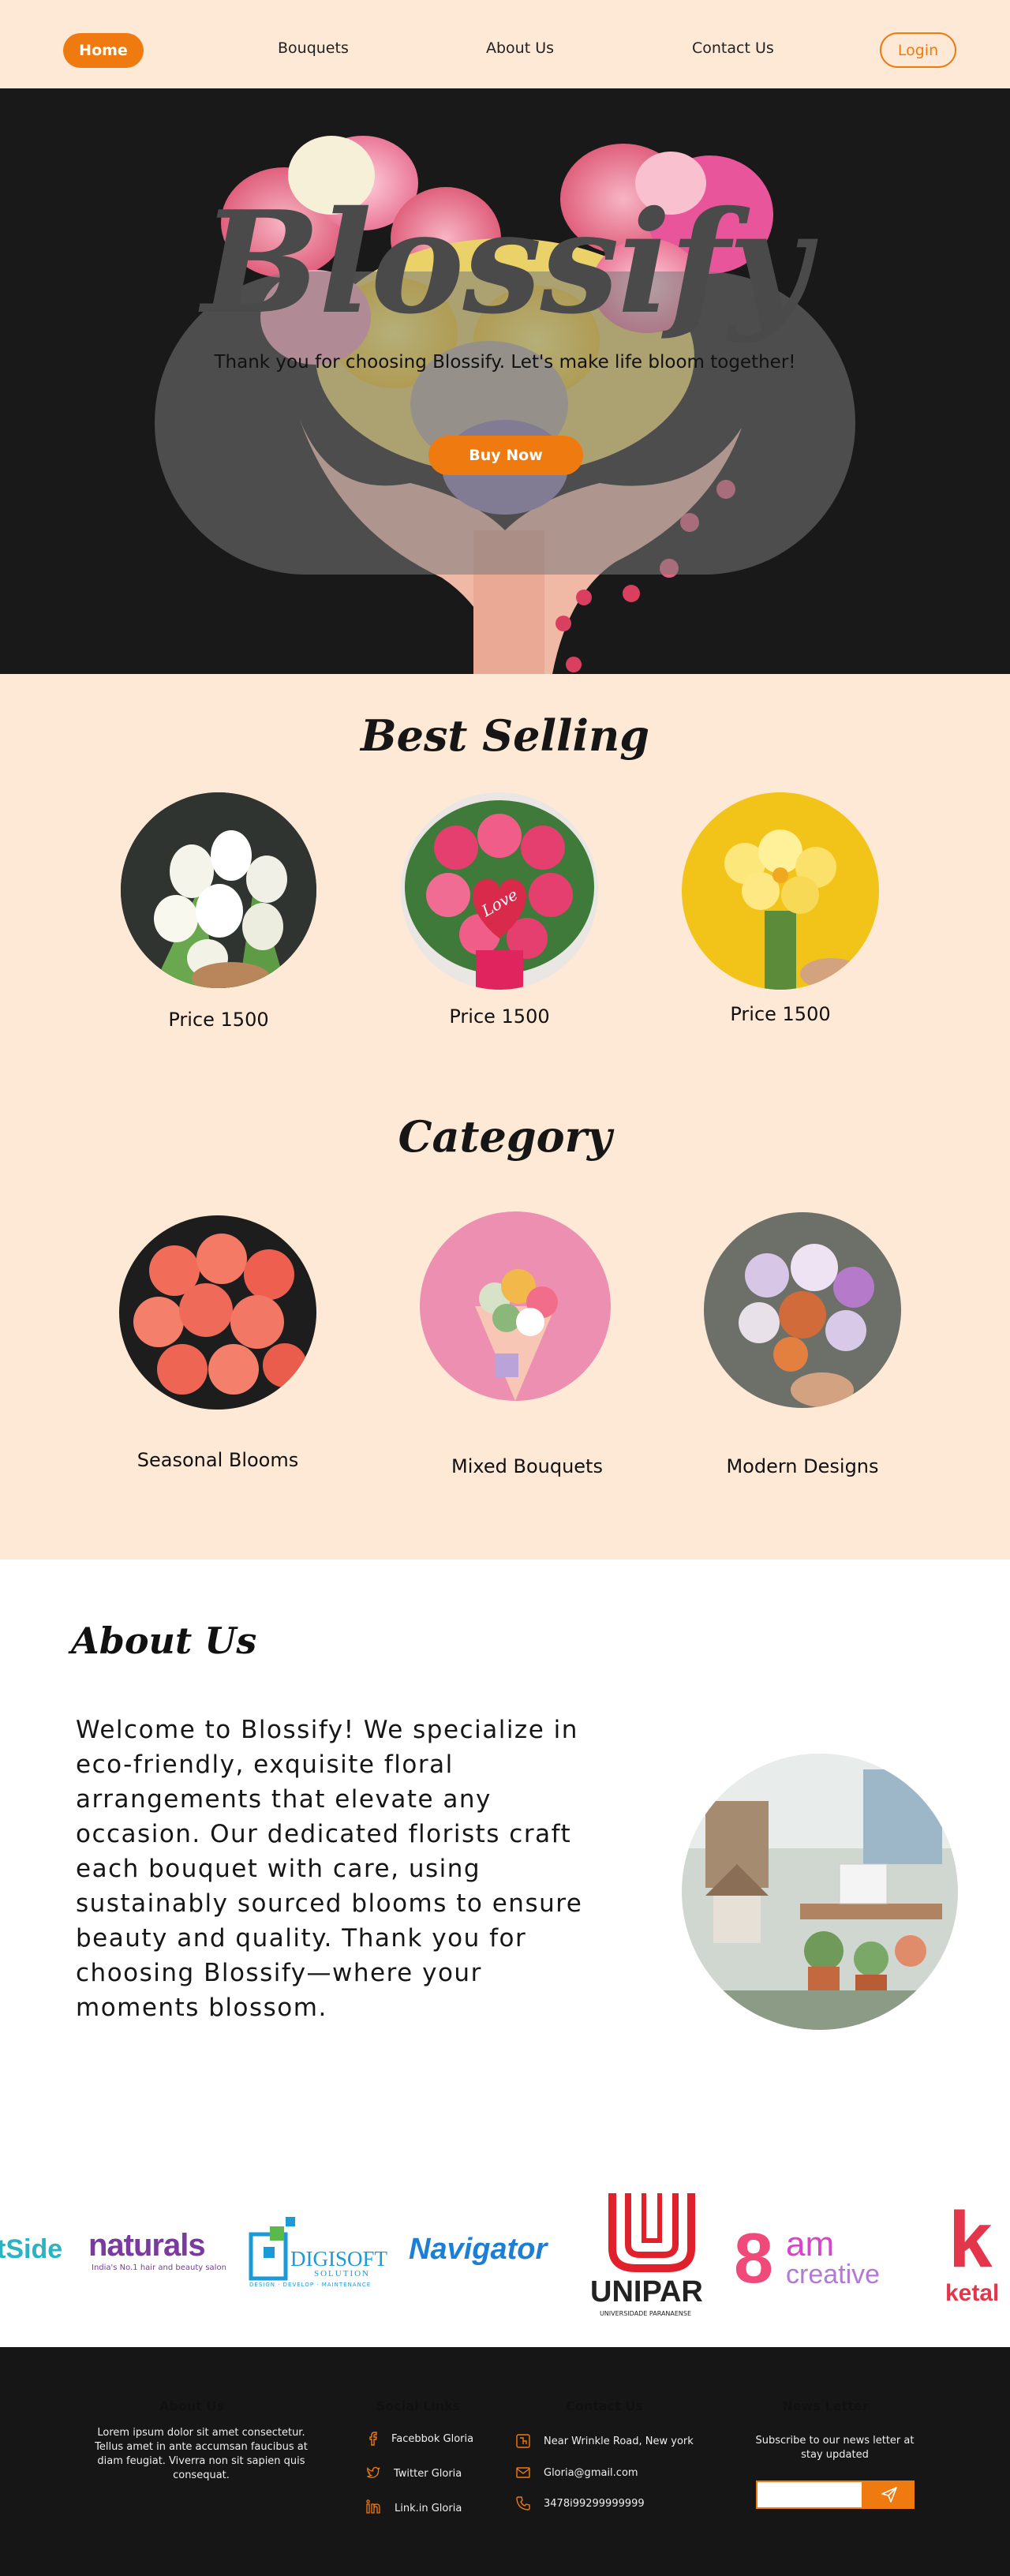  What do you see at coordinates (523, 2503) in the screenshot?
I see `phone-icon` at bounding box center [523, 2503].